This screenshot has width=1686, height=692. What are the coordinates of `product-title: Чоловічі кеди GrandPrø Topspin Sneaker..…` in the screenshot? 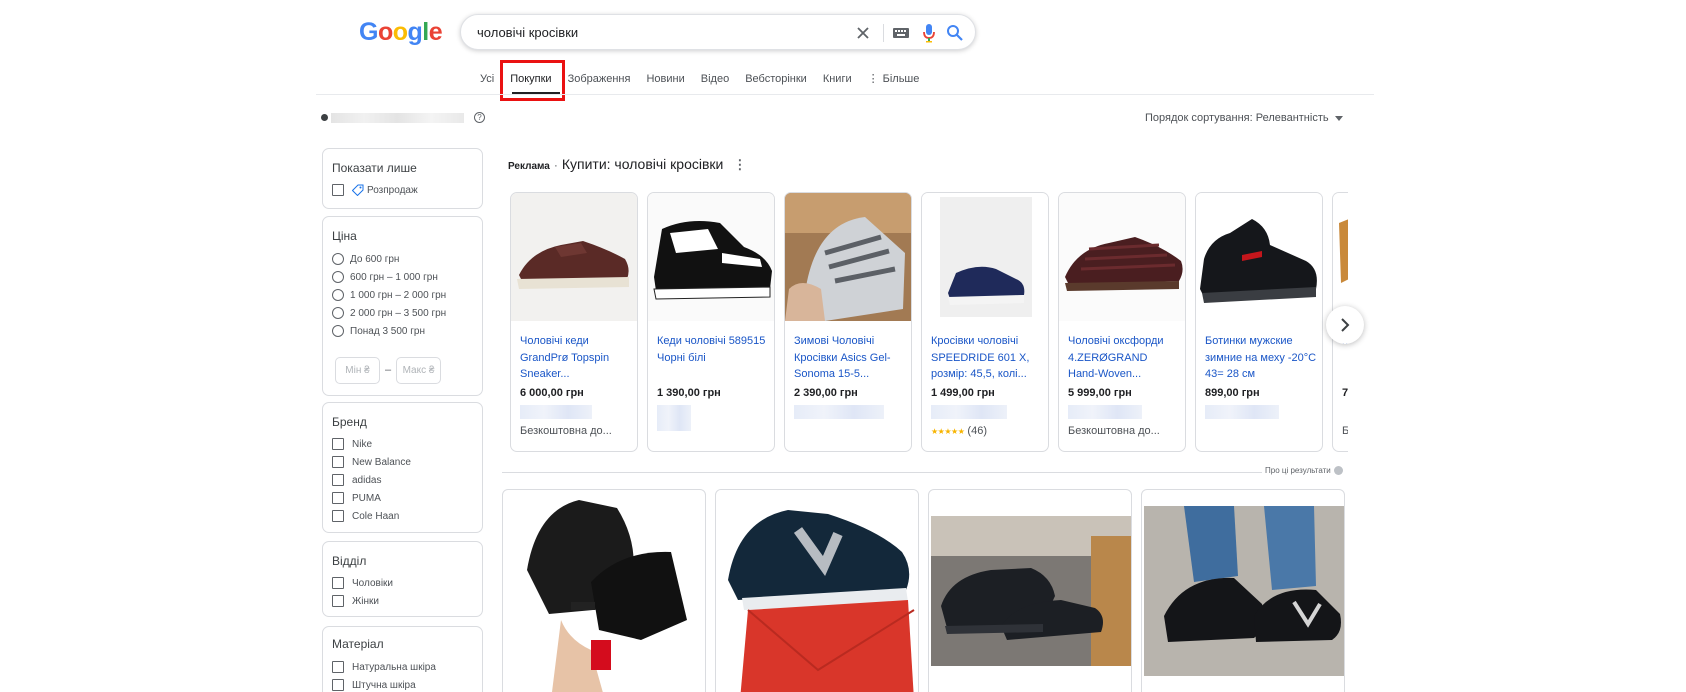 It's located at (576, 358).